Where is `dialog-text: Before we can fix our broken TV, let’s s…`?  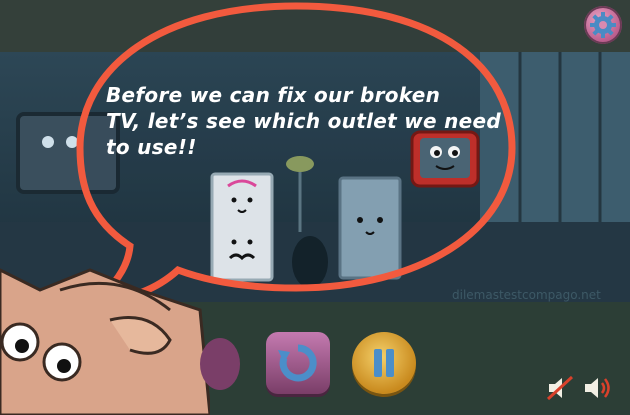
dialog-text: Before we can fix our broken TV, let’s s… is located at coordinates (311, 121).